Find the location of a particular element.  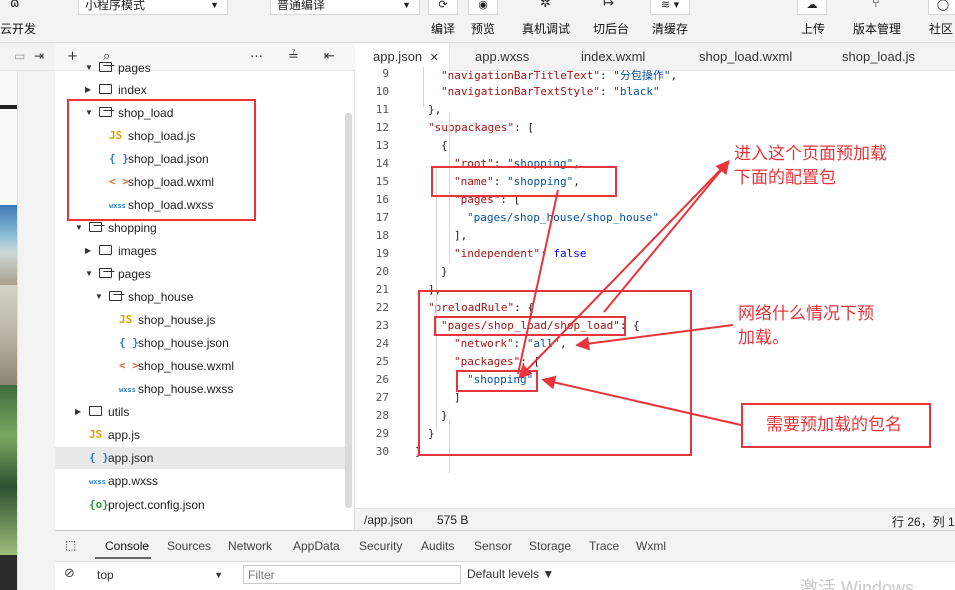

editor-tab: shop_load.js is located at coordinates (871, 57).